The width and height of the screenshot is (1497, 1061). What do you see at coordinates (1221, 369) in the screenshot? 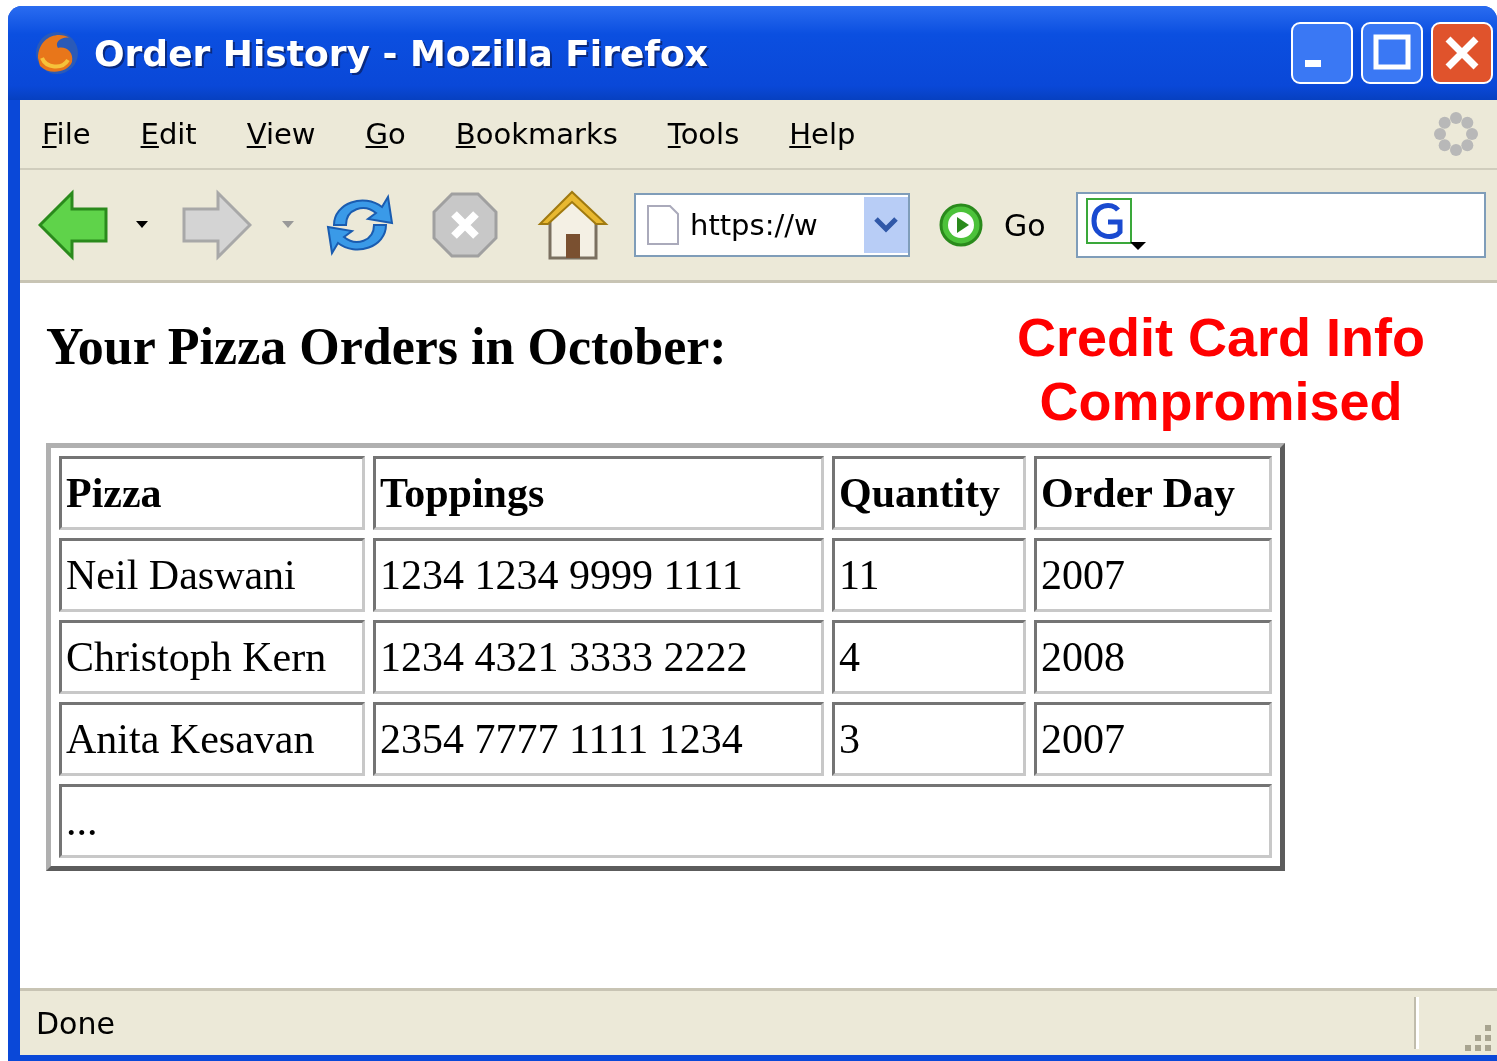
I see `warning-annotation: Credit Card Info Compromised` at bounding box center [1221, 369].